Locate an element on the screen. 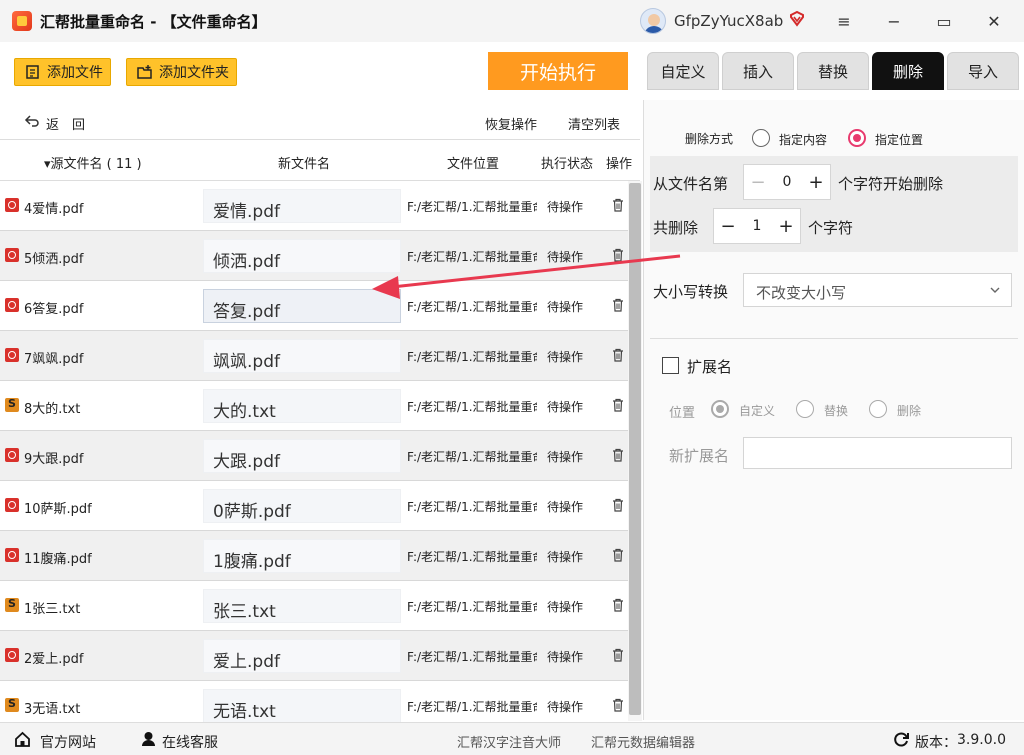 The width and height of the screenshot is (1024, 755). new-ext-label: 新扩展名 is located at coordinates (699, 456).